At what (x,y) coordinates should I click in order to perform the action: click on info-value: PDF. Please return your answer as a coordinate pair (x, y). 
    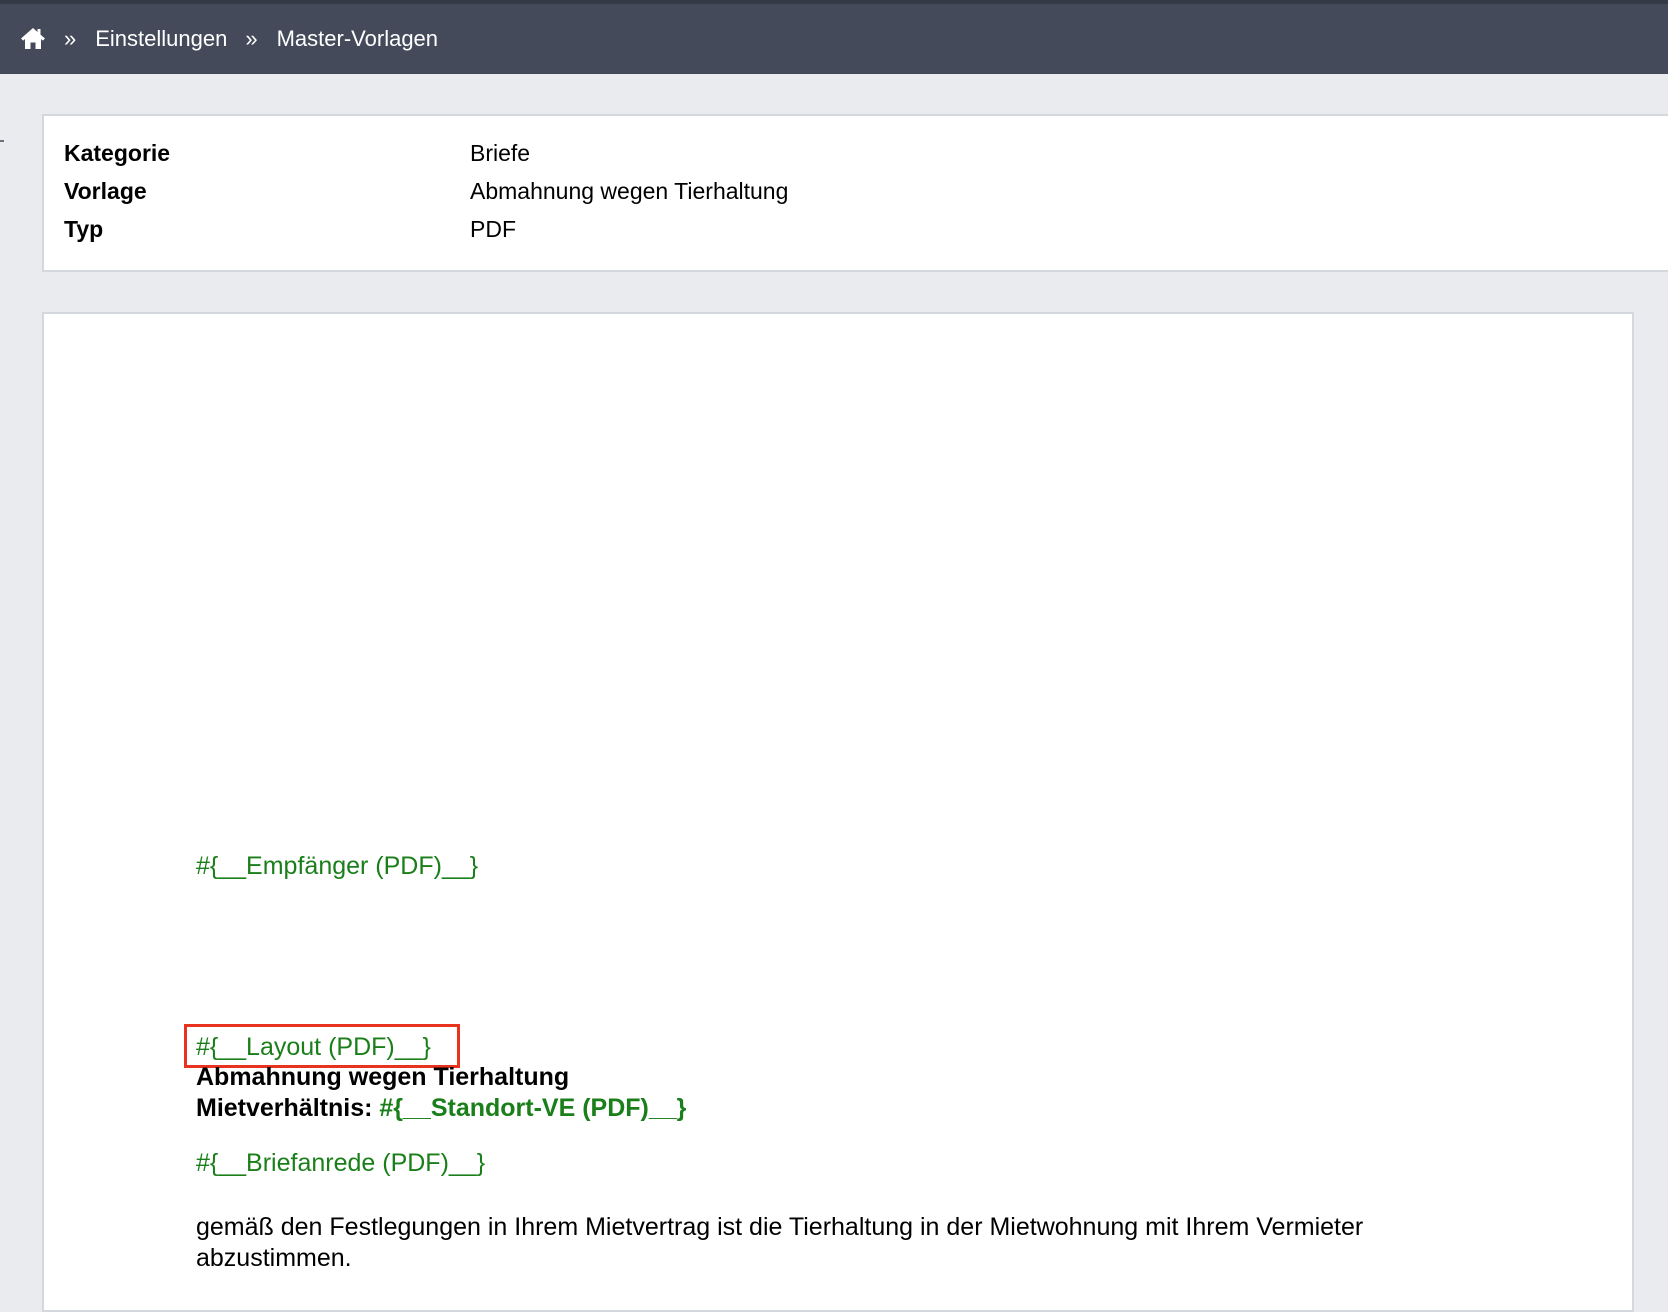
    Looking at the image, I should click on (493, 229).